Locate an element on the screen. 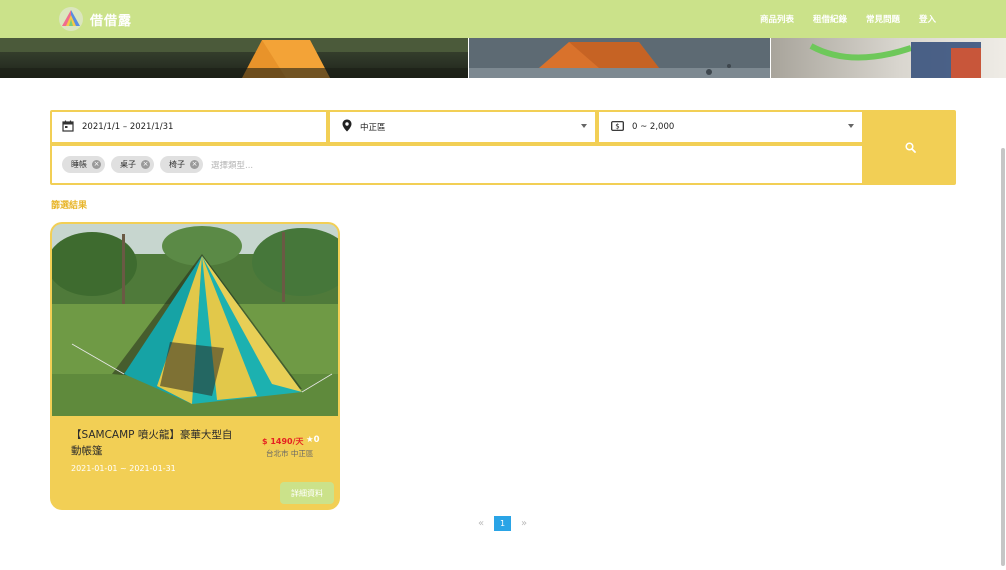 Image resolution: width=1006 pixels, height=570 pixels. tag-chip-label: 椅子 is located at coordinates (177, 164).